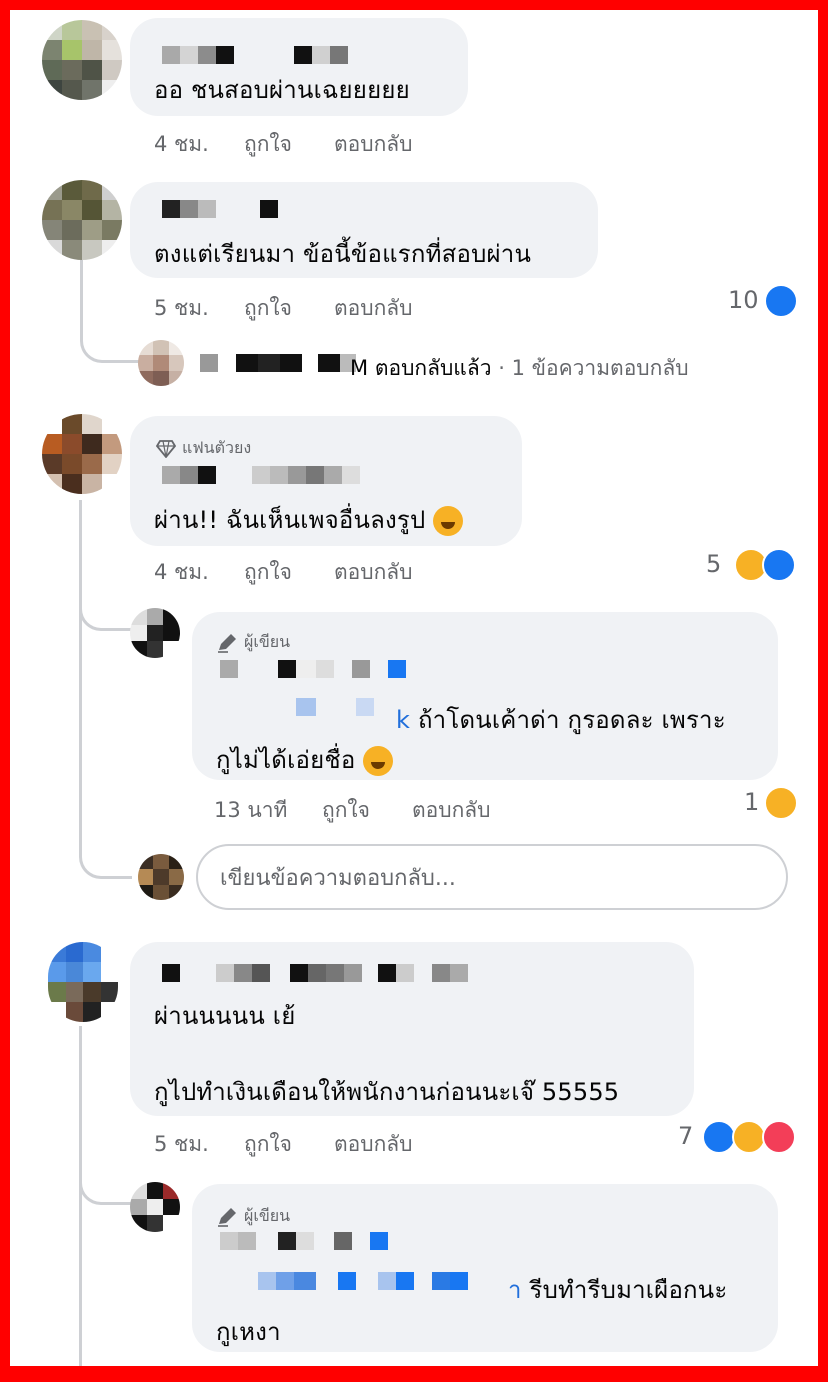 This screenshot has width=828, height=1382. I want to click on reply-count-label: 1 ข้อความตอบกลับ, so click(600, 368).